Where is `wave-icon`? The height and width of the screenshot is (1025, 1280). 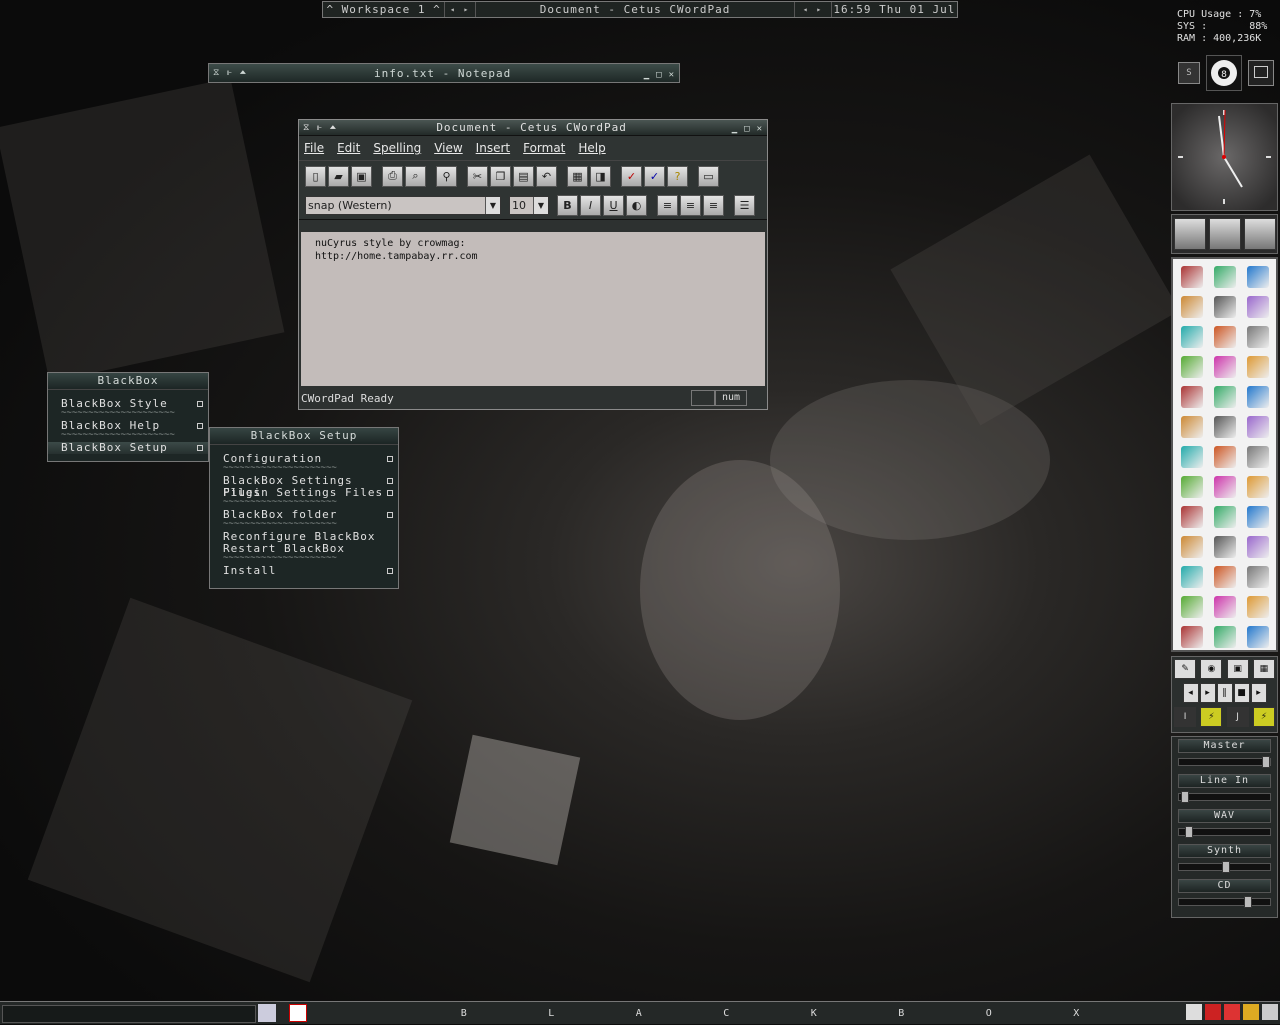 wave-icon is located at coordinates (1191, 517).